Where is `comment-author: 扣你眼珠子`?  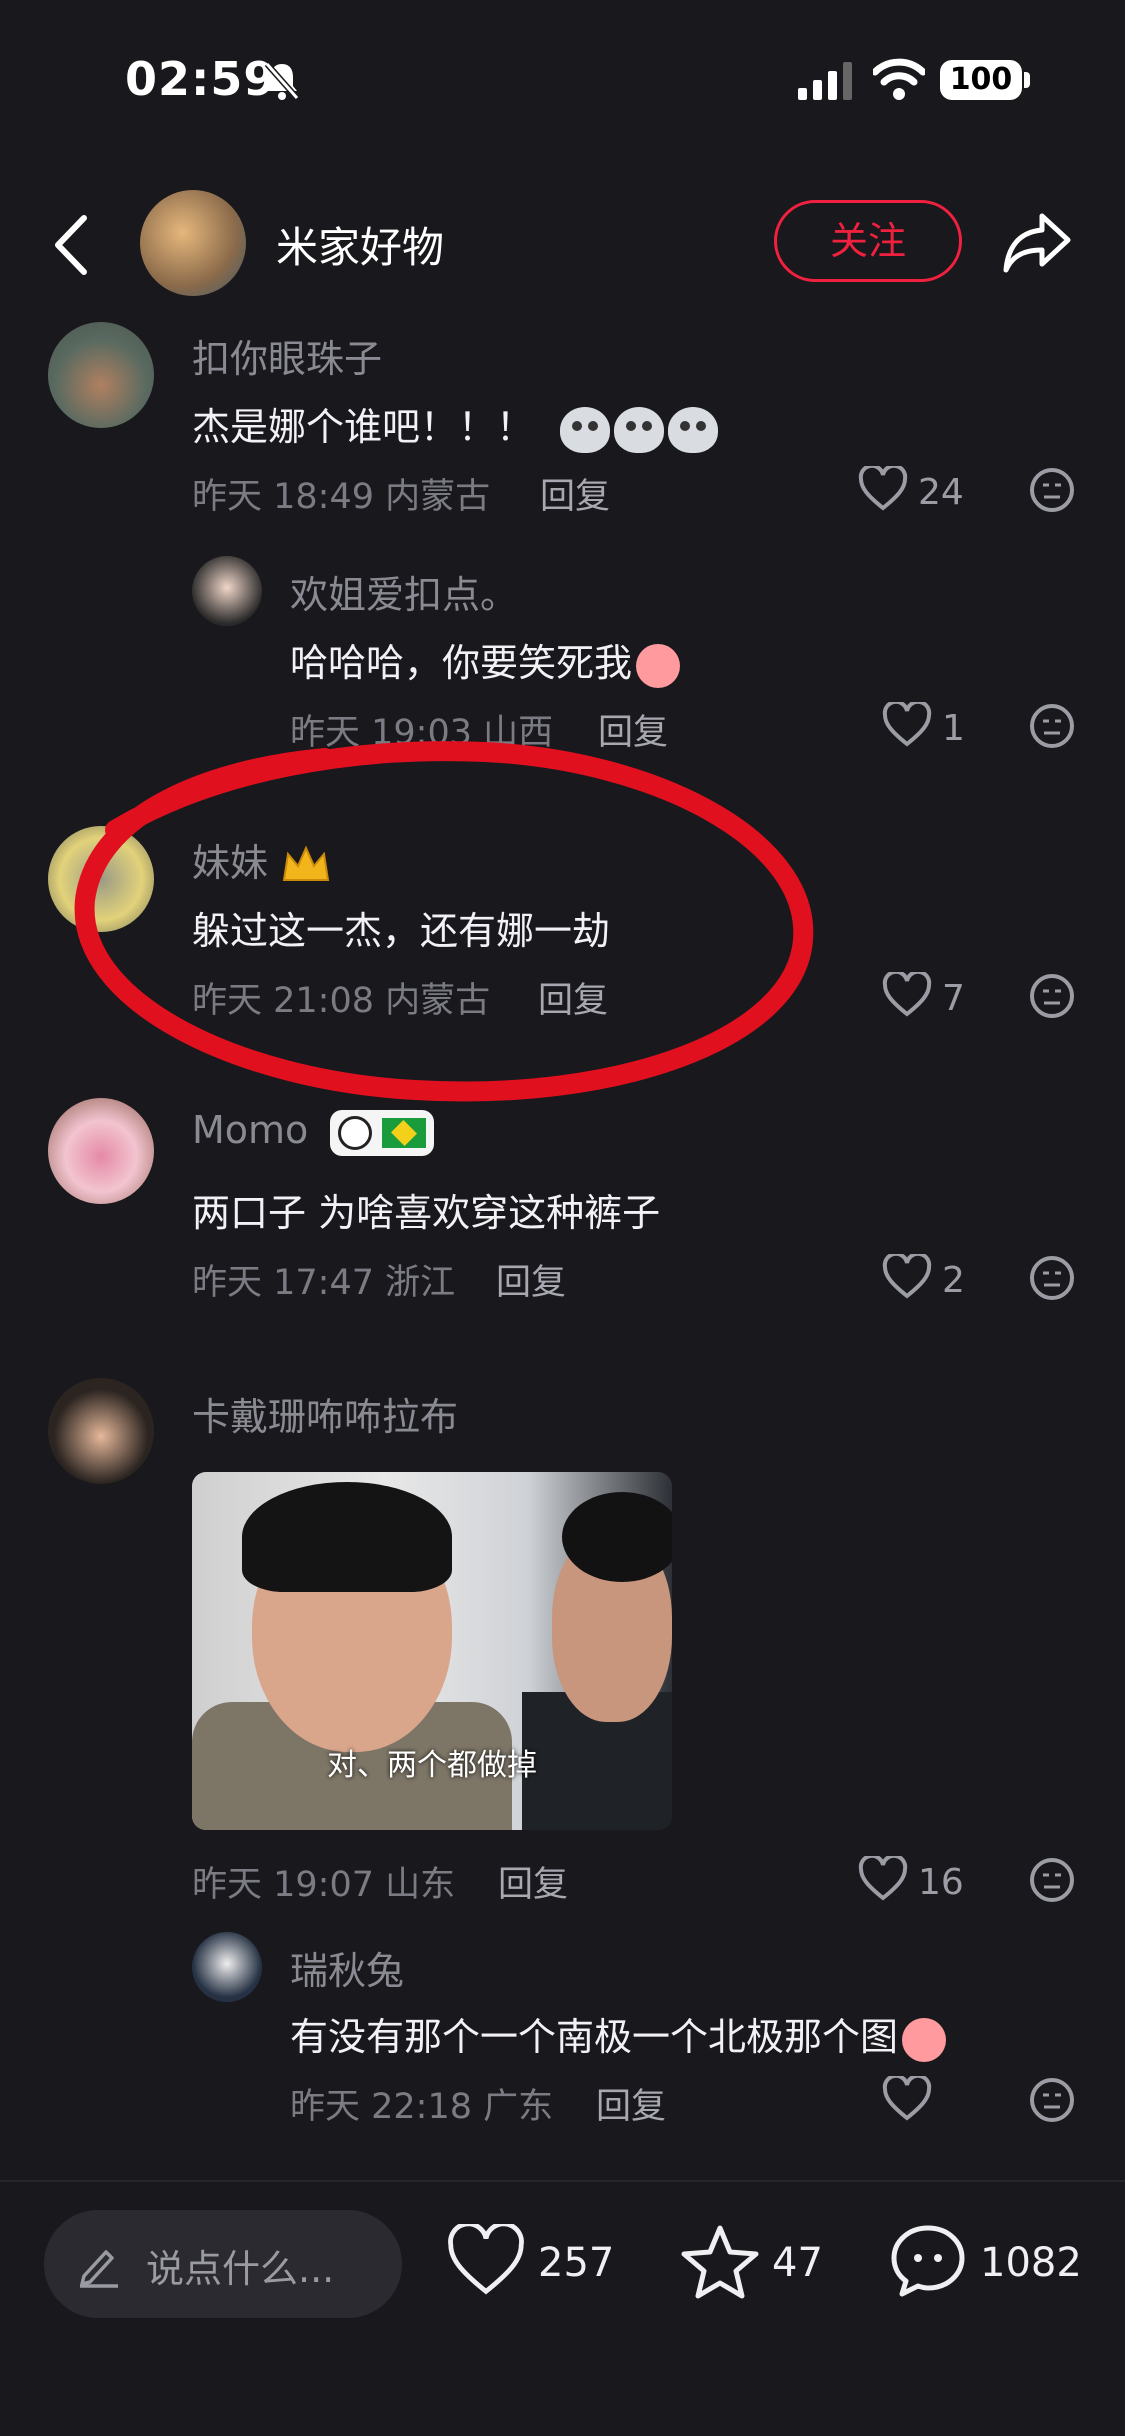
comment-author: 扣你眼珠子 is located at coordinates (287, 355).